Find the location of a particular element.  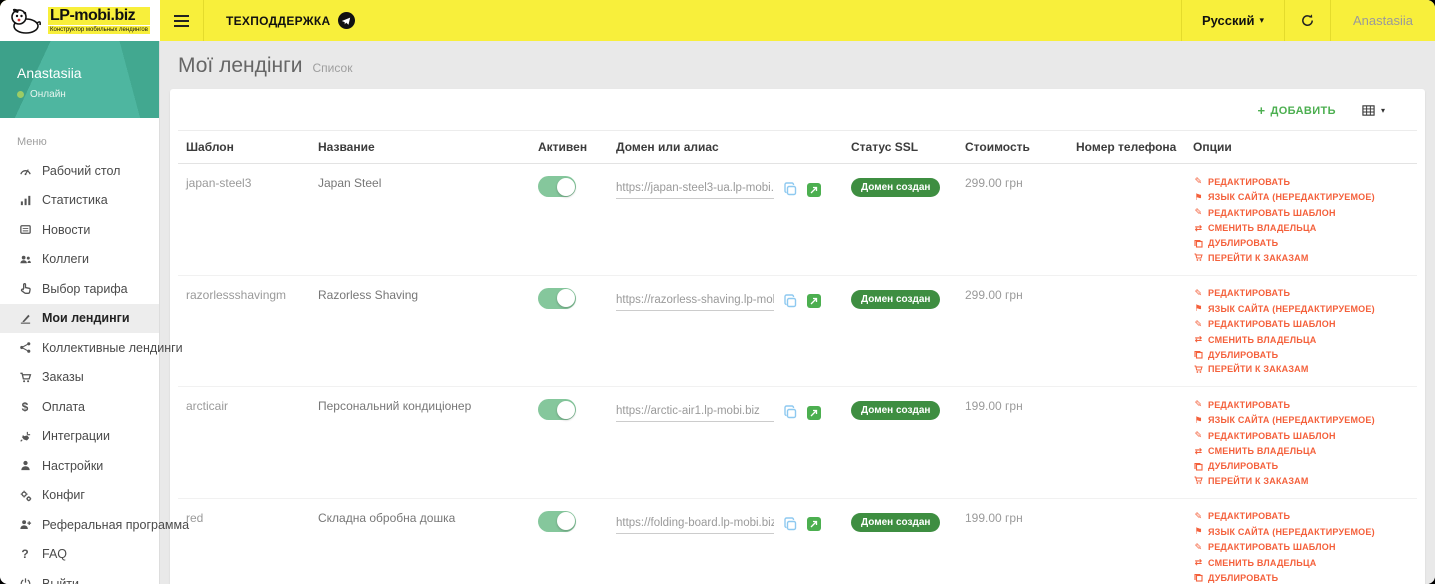

referral-icon is located at coordinates (25, 524).